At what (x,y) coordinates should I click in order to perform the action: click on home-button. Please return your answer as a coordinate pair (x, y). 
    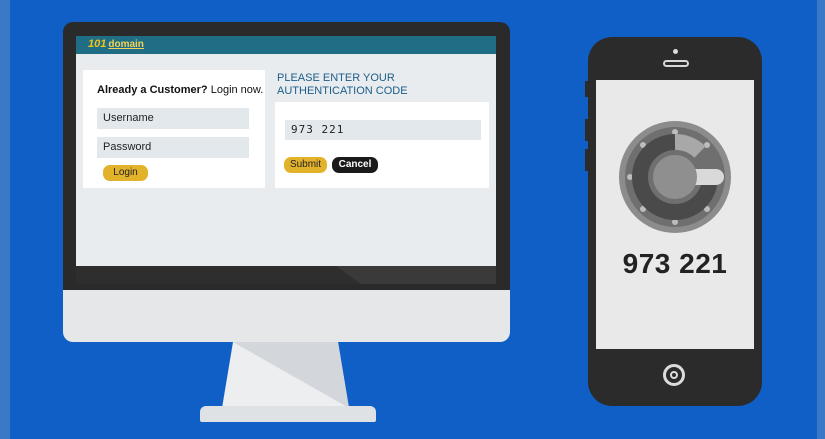
    Looking at the image, I should click on (674, 375).